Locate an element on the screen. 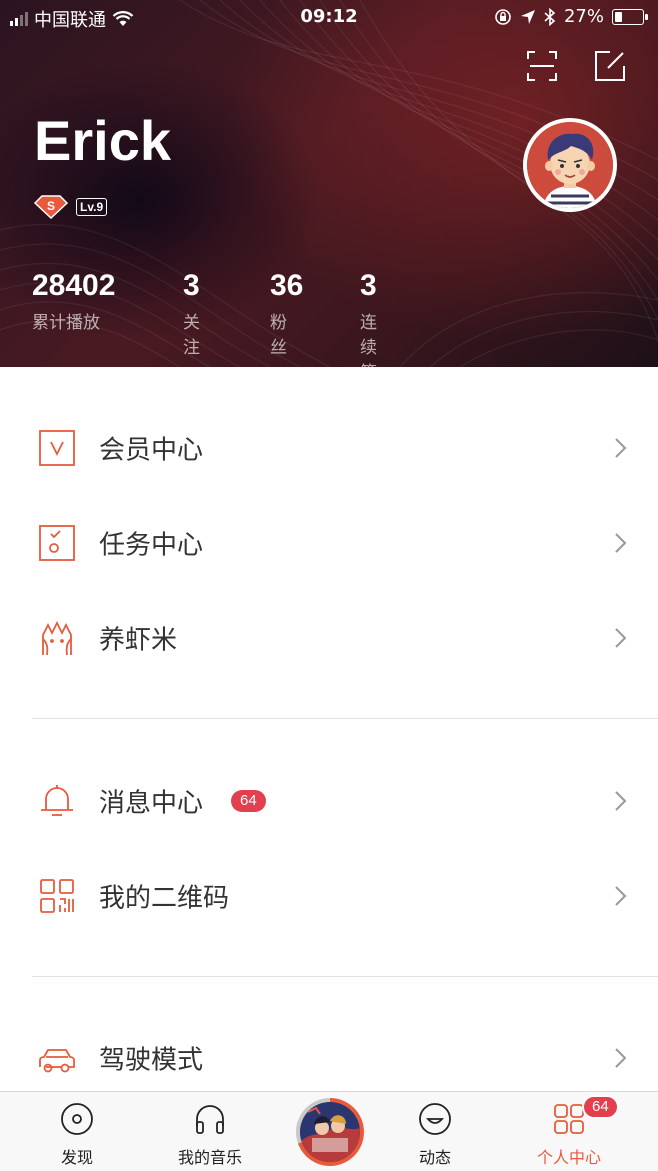 This screenshot has width=658, height=1171. stat-value: 36 is located at coordinates (287, 285).